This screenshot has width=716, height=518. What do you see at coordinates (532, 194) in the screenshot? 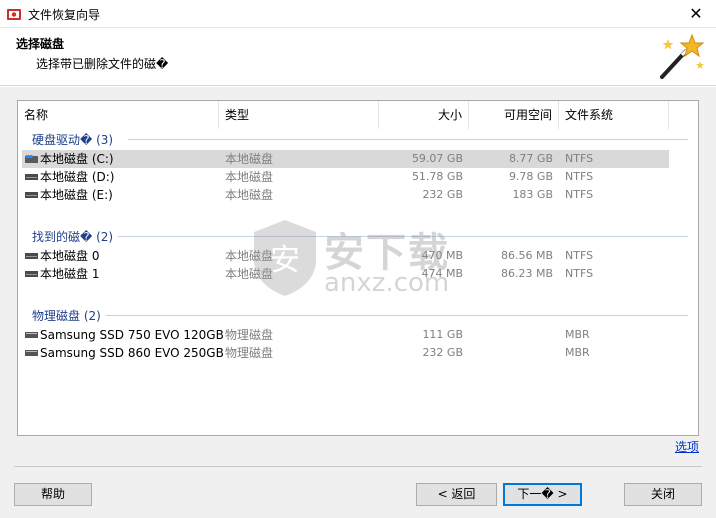
I see `disk-free: 183 GB` at bounding box center [532, 194].